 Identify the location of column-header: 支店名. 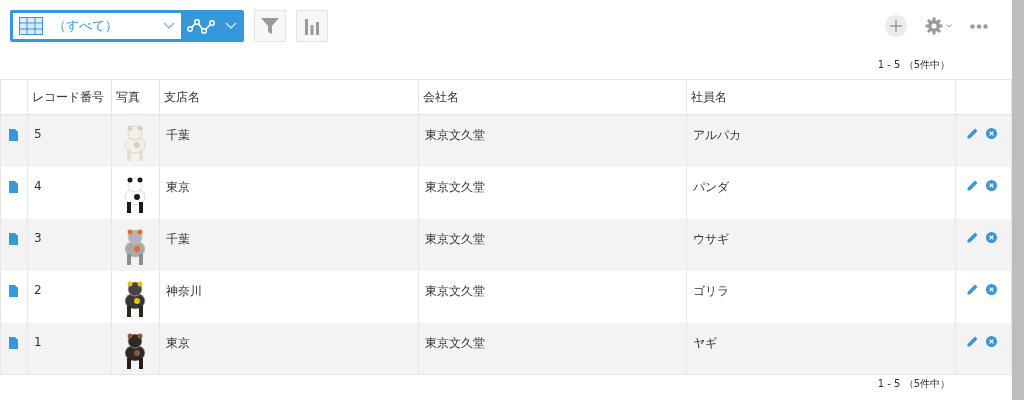
(289, 97).